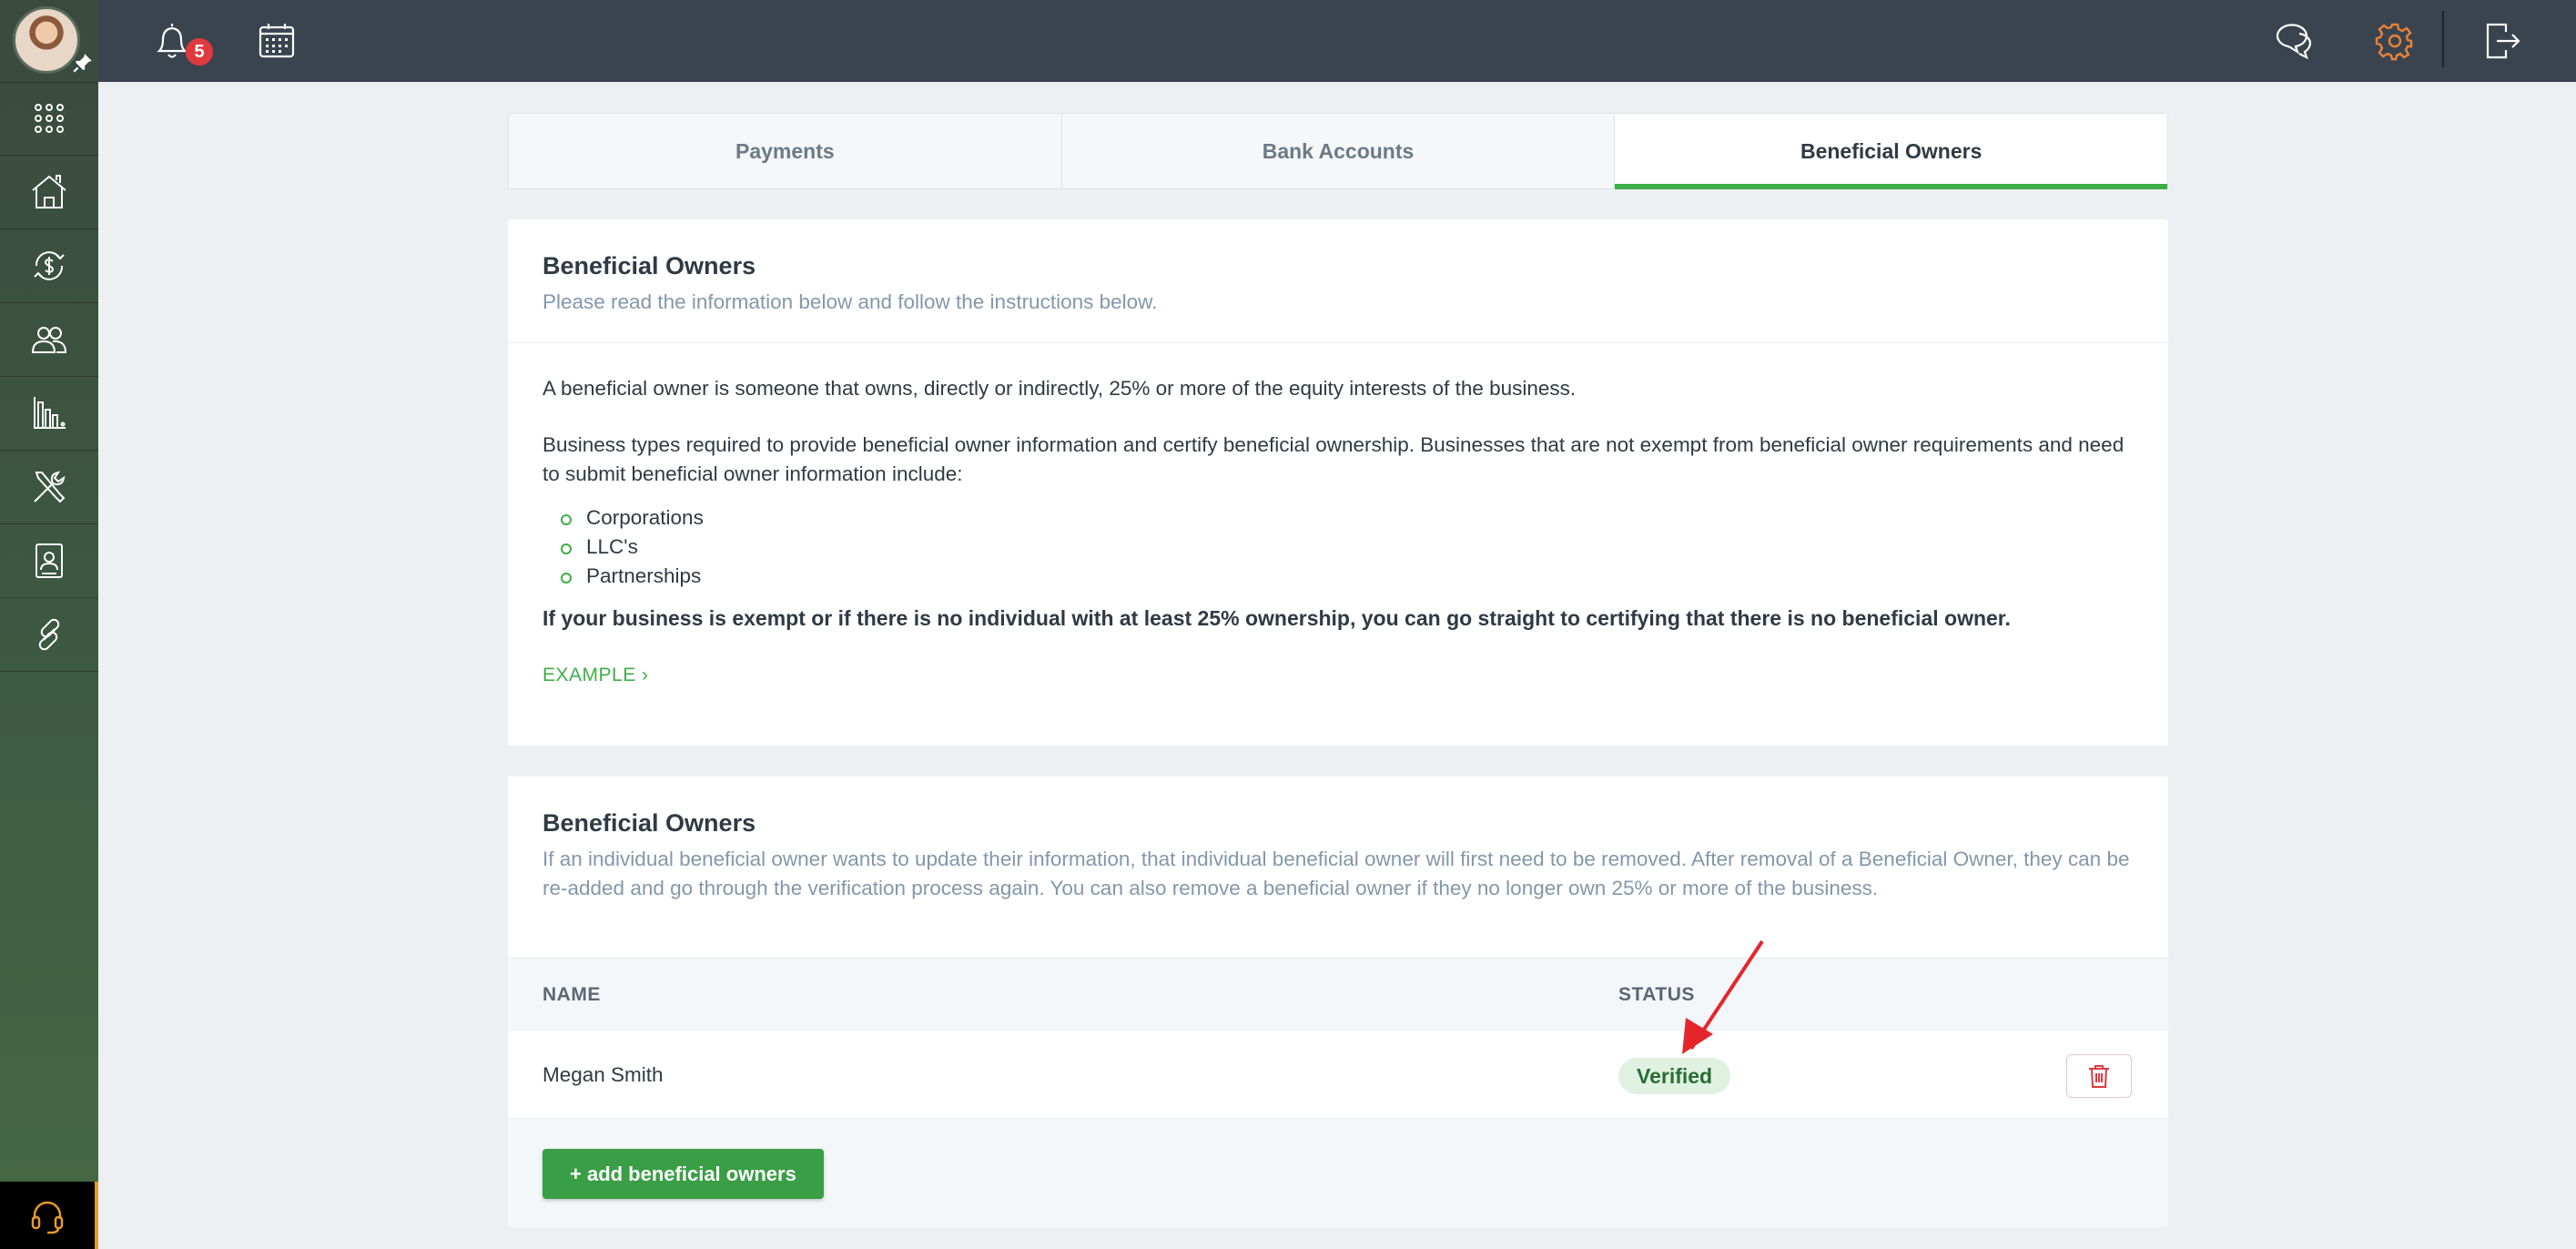  Describe the element at coordinates (1656, 994) in the screenshot. I see `column-header-status: STATUS` at that location.